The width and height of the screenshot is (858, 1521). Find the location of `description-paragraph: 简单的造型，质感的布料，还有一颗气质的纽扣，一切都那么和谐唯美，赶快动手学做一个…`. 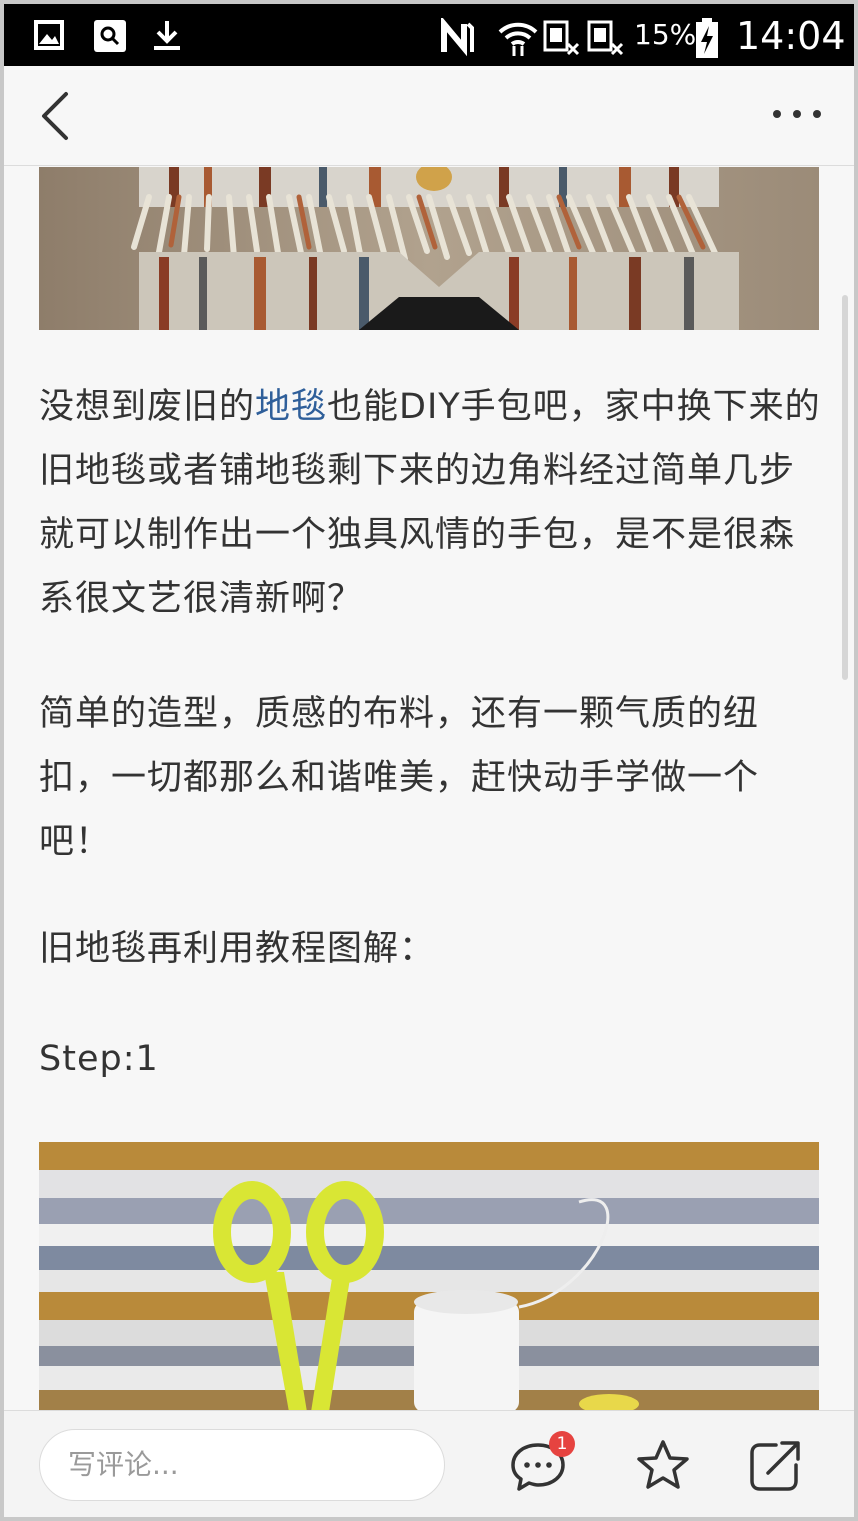

description-paragraph: 简单的造型，质感的布料，还有一颗气质的纽扣，一切都那么和谐唯美，赶快动手学做一个… is located at coordinates (399, 778).